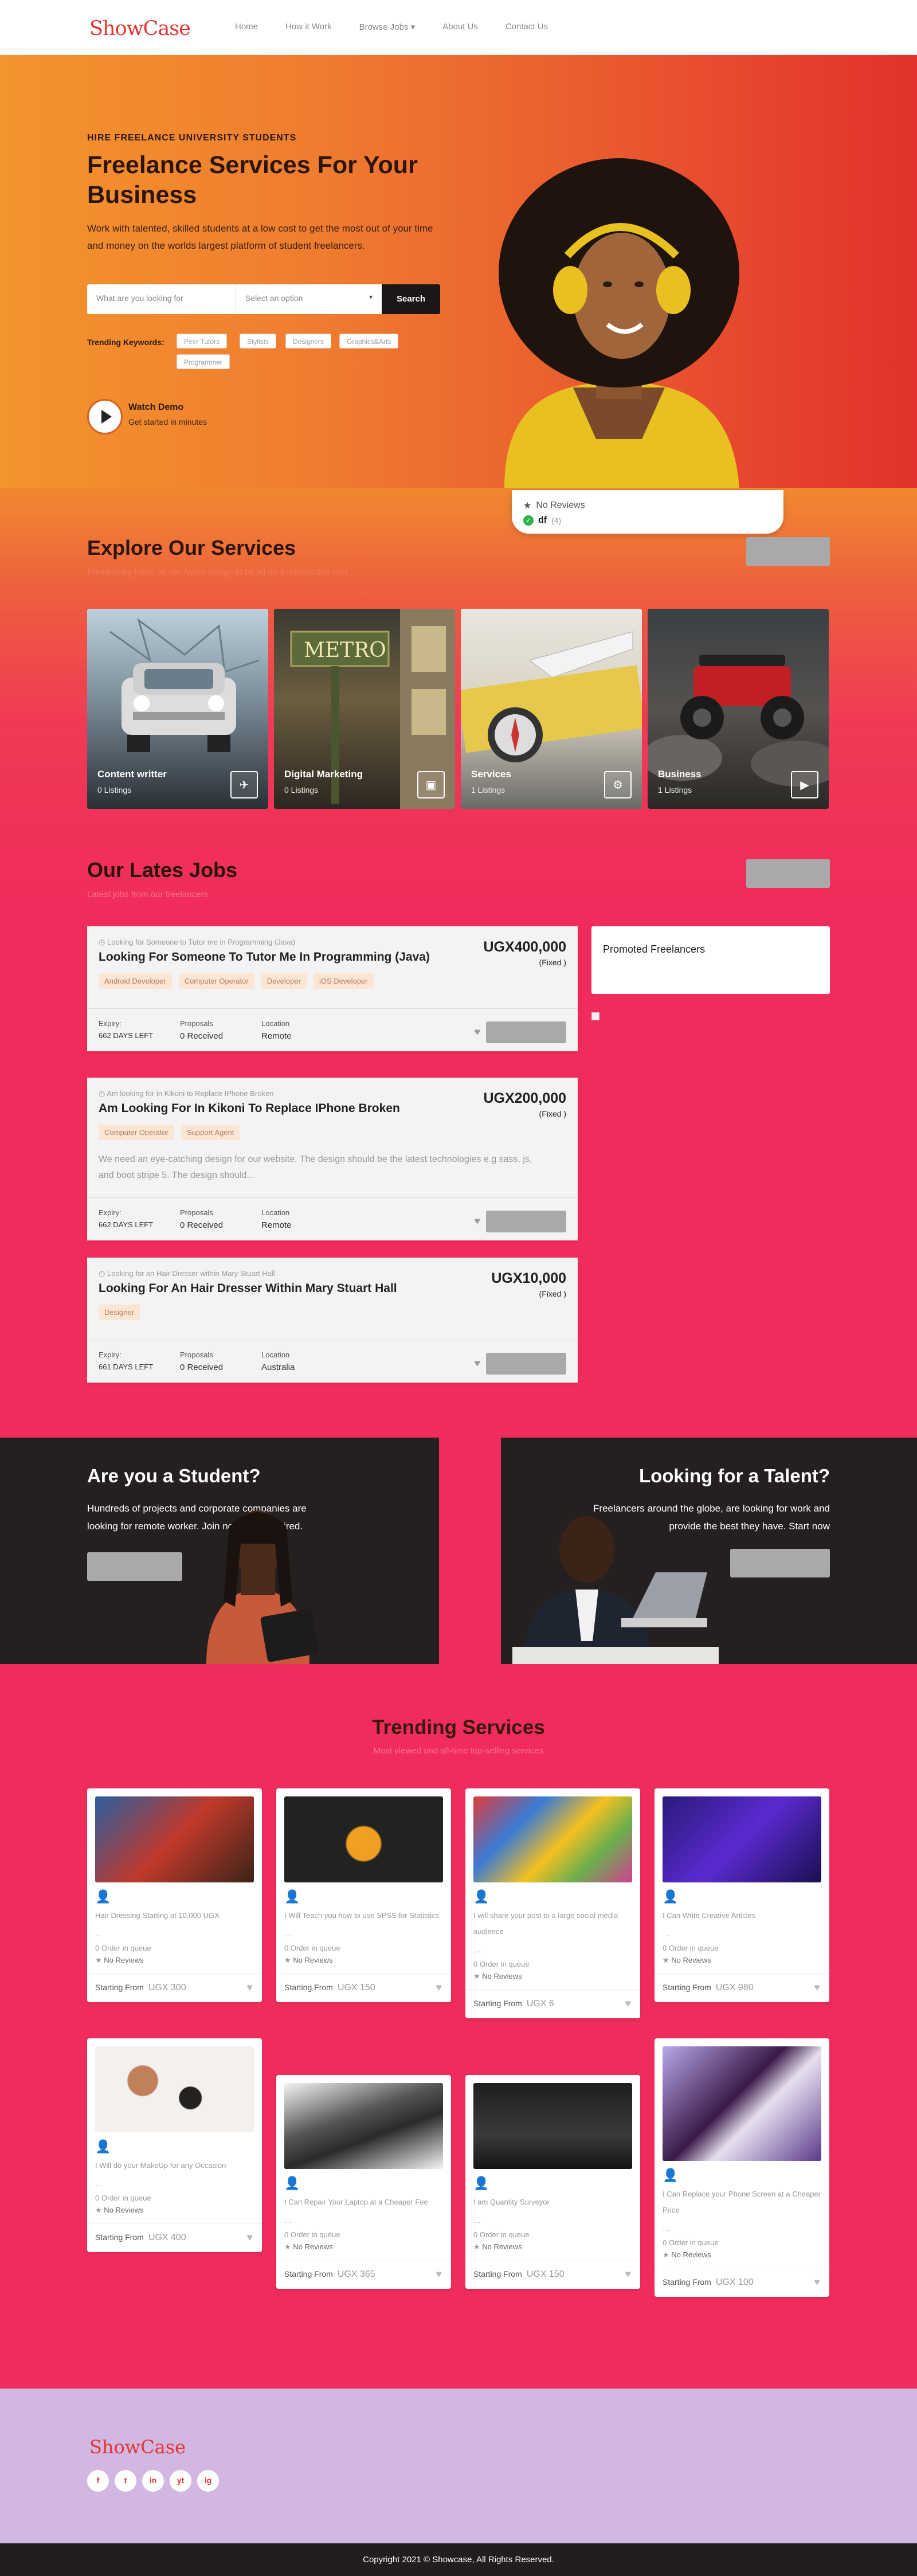 The image size is (917, 2576). Describe the element at coordinates (153, 2481) in the screenshot. I see `linkedin-icon: in` at that location.